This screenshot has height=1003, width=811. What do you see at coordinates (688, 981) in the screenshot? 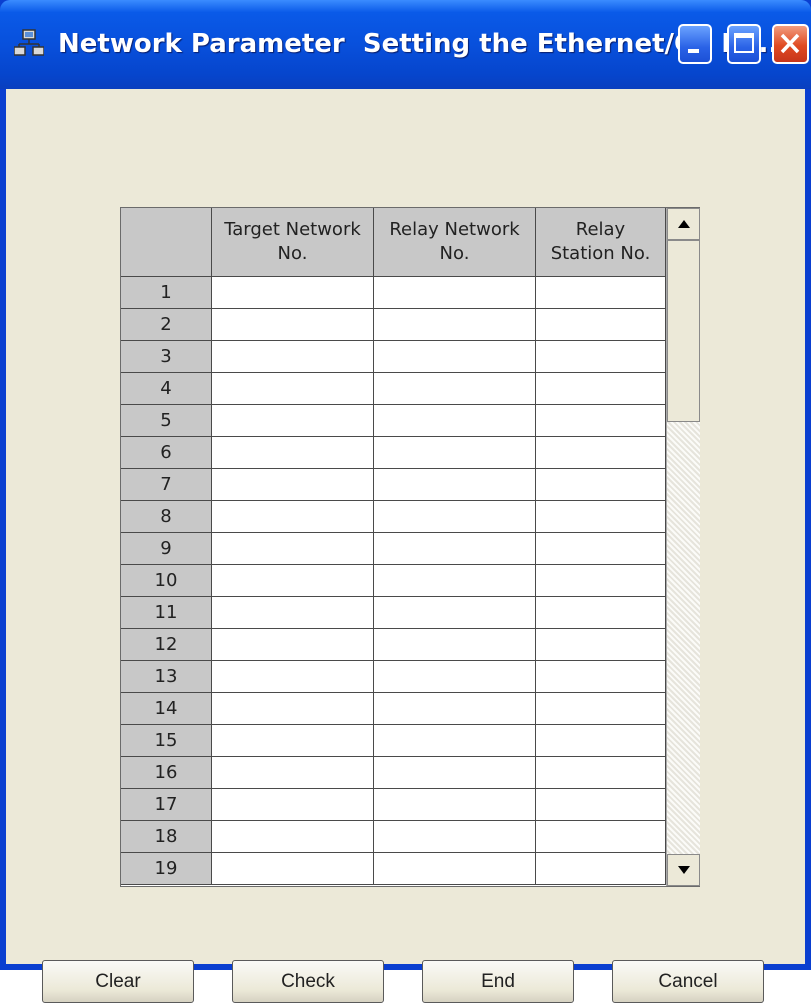
I see `cancel-button: Cancel` at bounding box center [688, 981].